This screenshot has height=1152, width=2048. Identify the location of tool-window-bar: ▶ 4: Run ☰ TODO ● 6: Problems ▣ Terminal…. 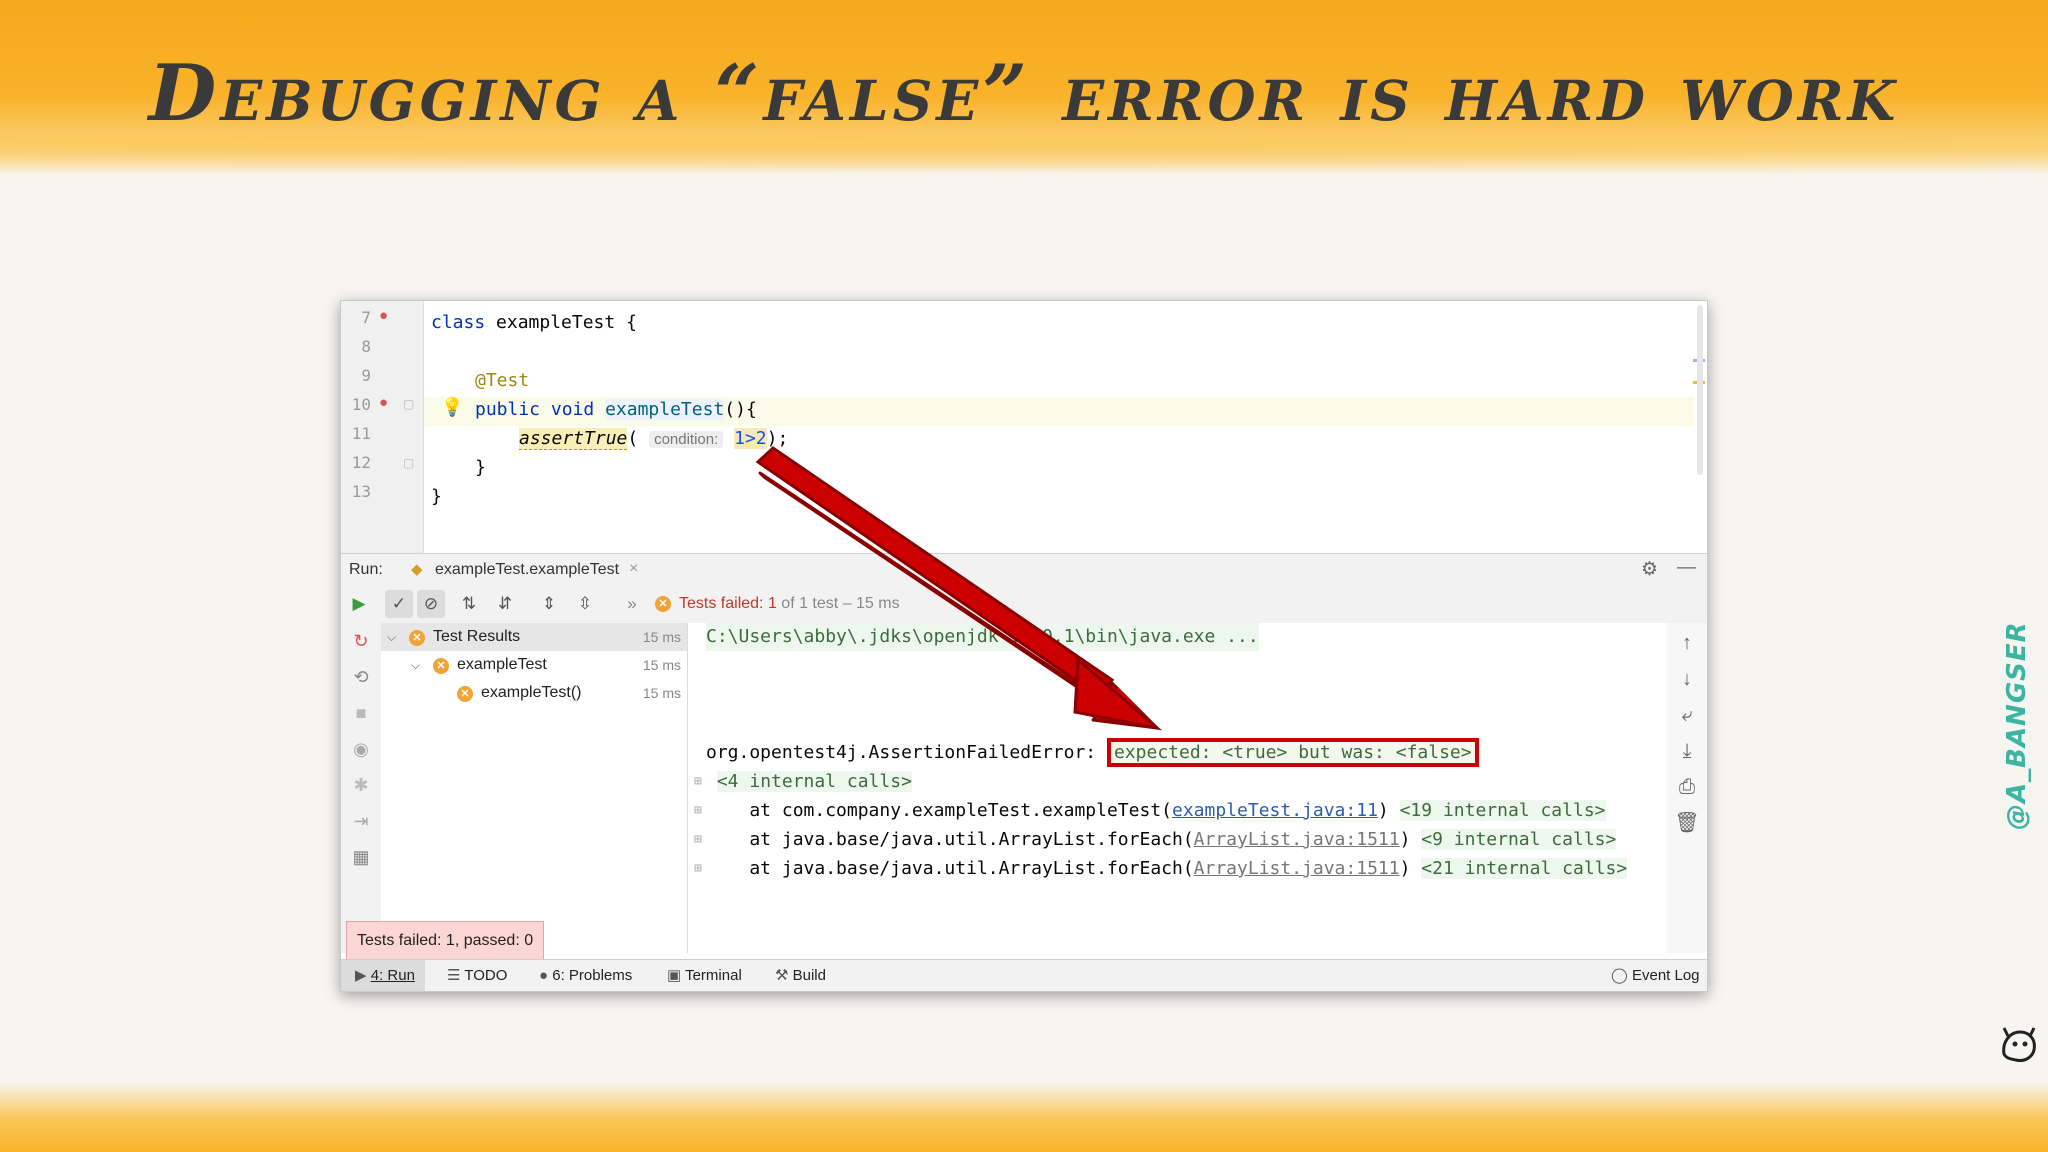
(1024, 975).